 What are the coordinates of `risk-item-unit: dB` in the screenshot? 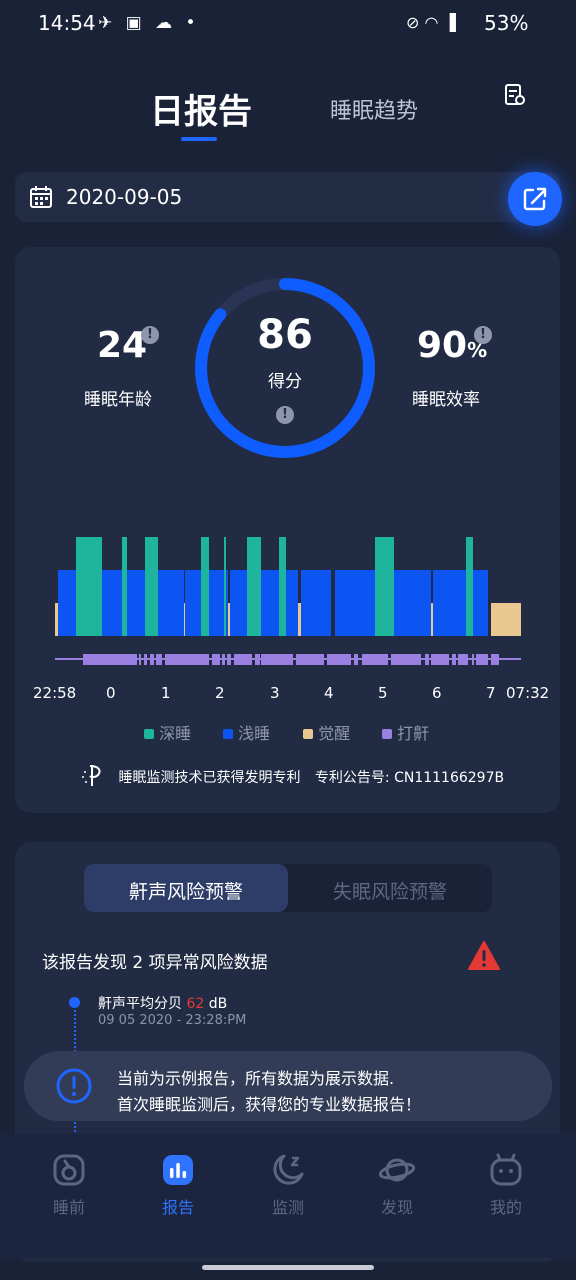 It's located at (216, 1004).